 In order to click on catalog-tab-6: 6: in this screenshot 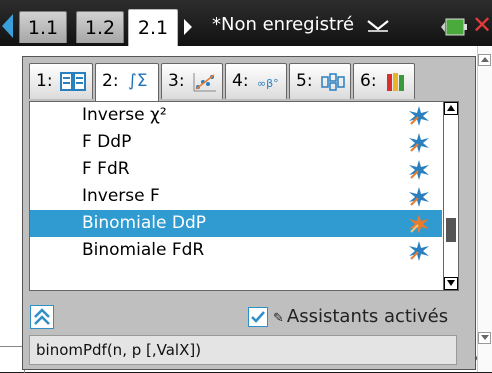, I will do `click(384, 81)`.